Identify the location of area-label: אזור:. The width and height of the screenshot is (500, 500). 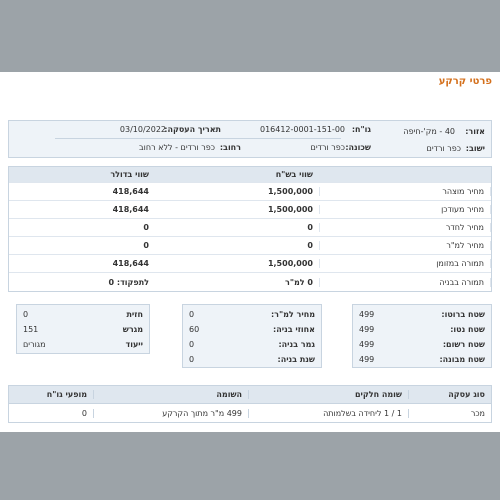
(475, 131).